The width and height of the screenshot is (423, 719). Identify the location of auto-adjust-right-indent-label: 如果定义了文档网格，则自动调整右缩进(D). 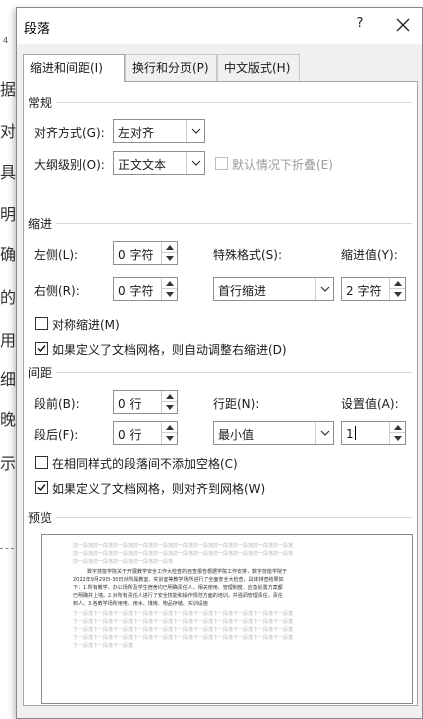
(169, 350).